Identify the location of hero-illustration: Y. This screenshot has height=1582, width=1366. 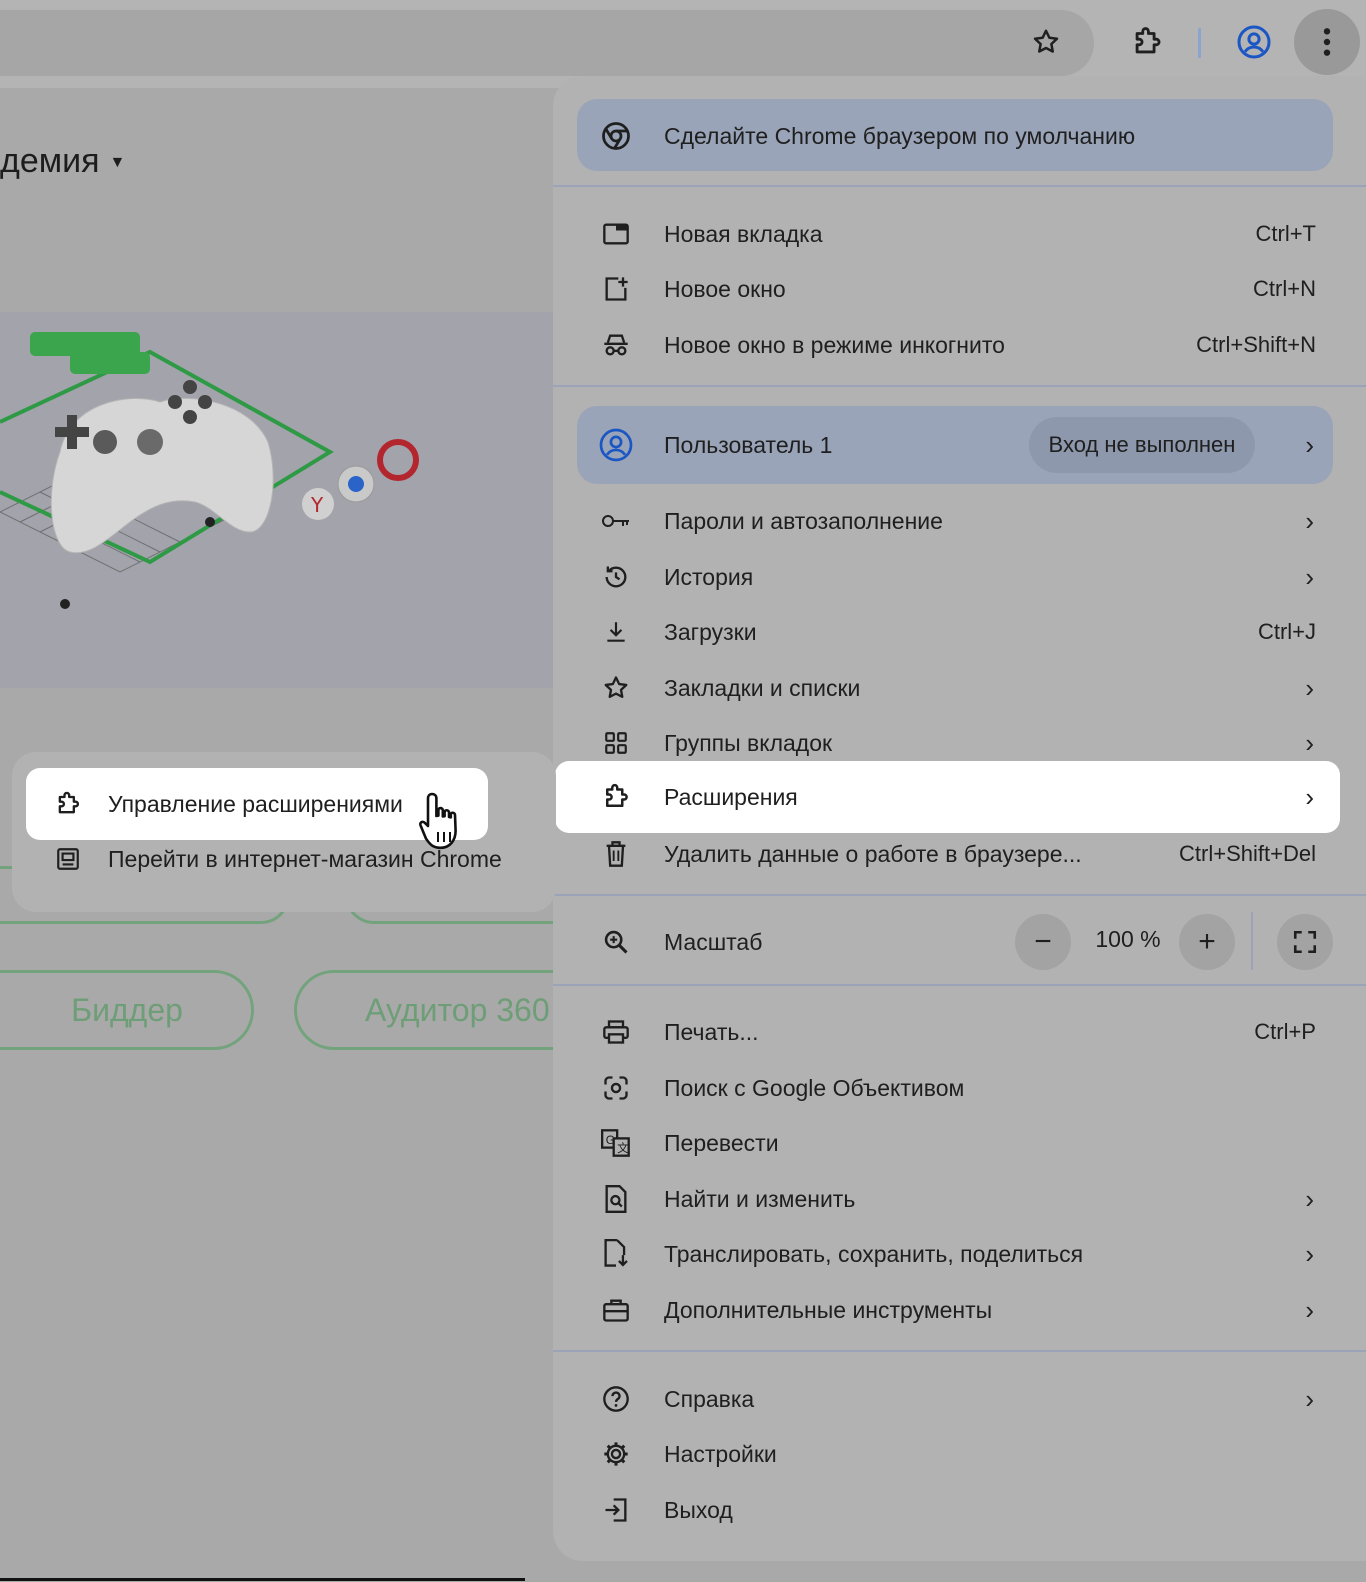
(280, 500).